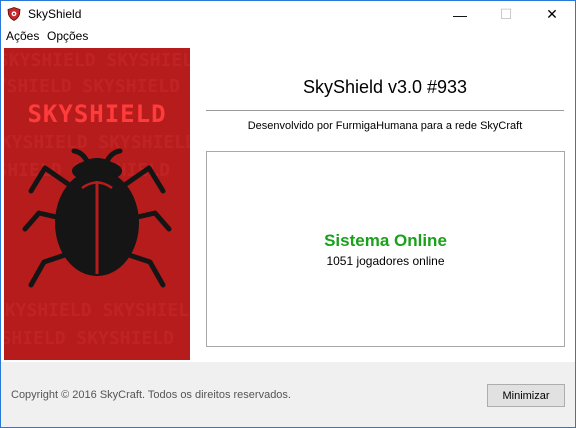  I want to click on menu-bar: Ações Opções, so click(288, 37).